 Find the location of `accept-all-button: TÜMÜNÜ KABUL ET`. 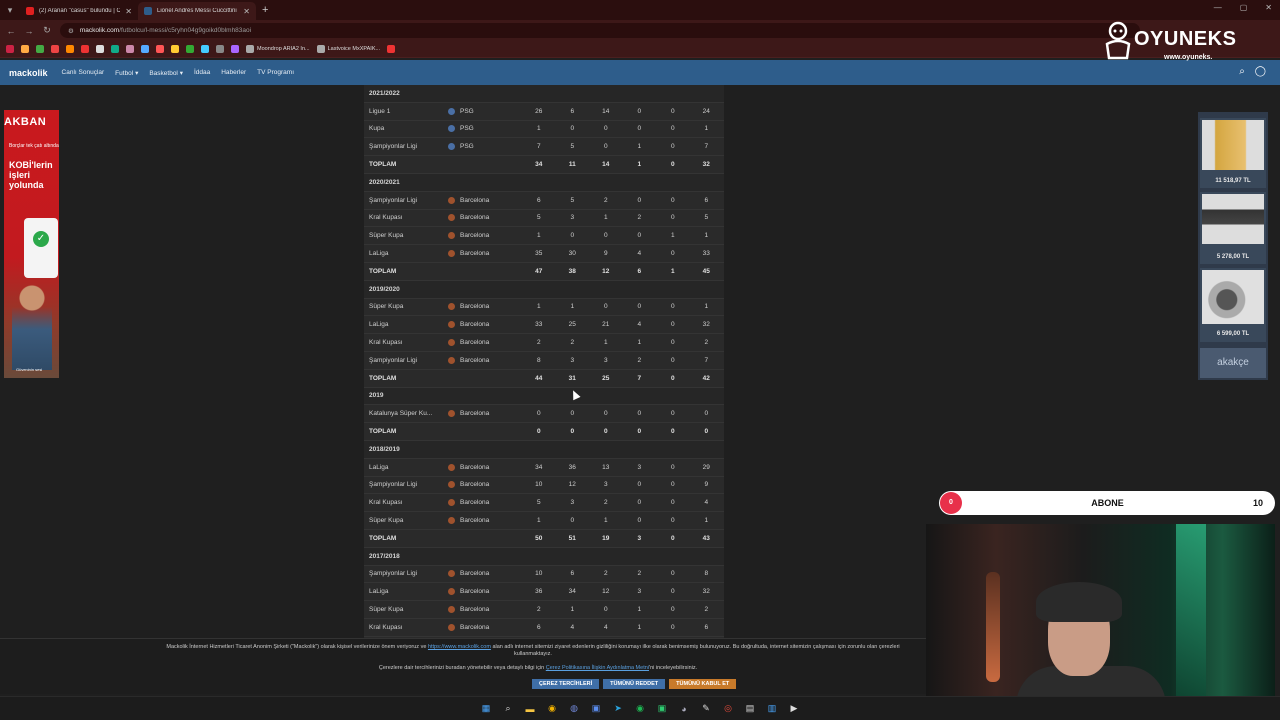

accept-all-button: TÜMÜNÜ KABUL ET is located at coordinates (703, 684).